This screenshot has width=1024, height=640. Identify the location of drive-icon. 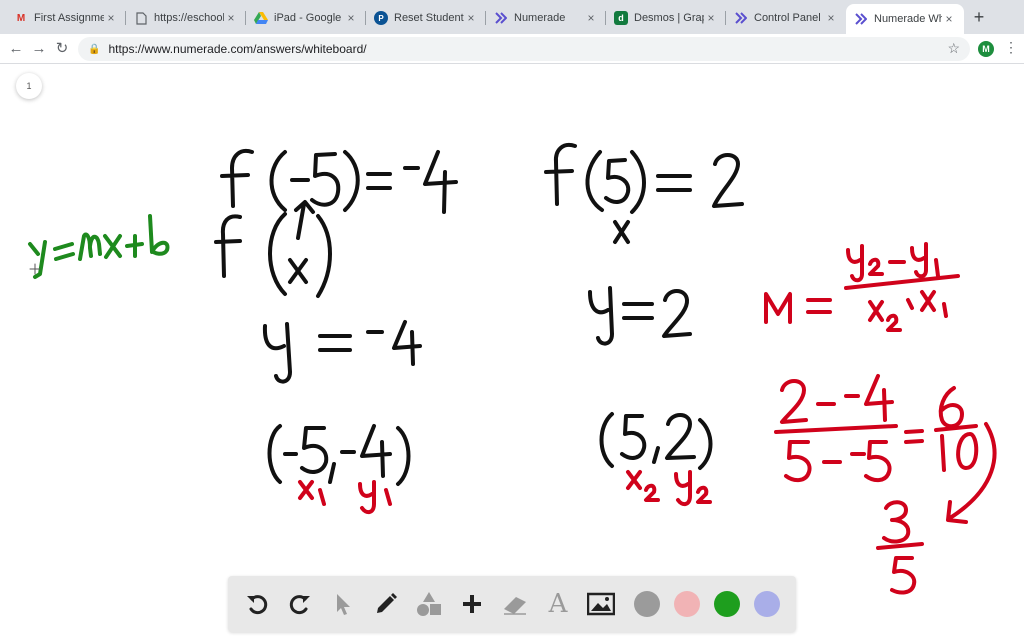
(261, 18).